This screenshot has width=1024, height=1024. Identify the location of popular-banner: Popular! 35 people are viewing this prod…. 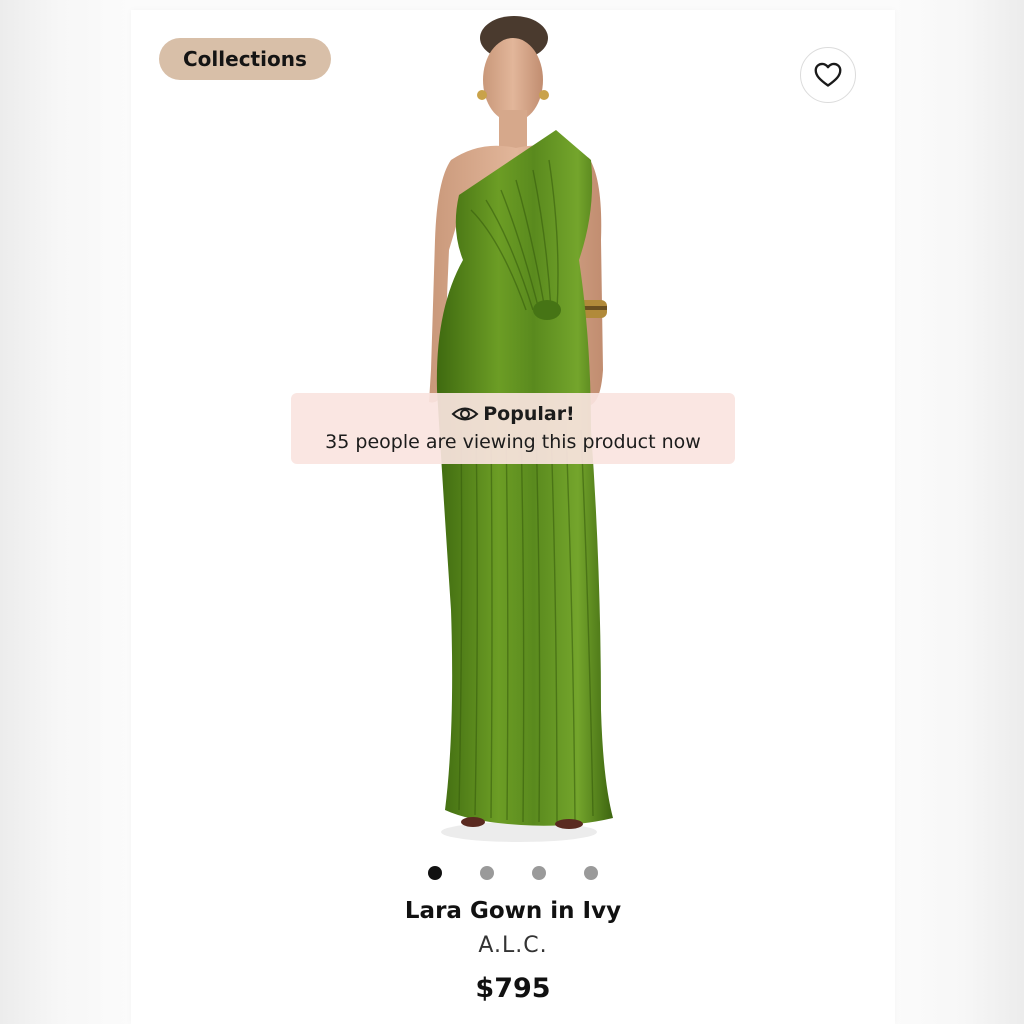
(513, 428).